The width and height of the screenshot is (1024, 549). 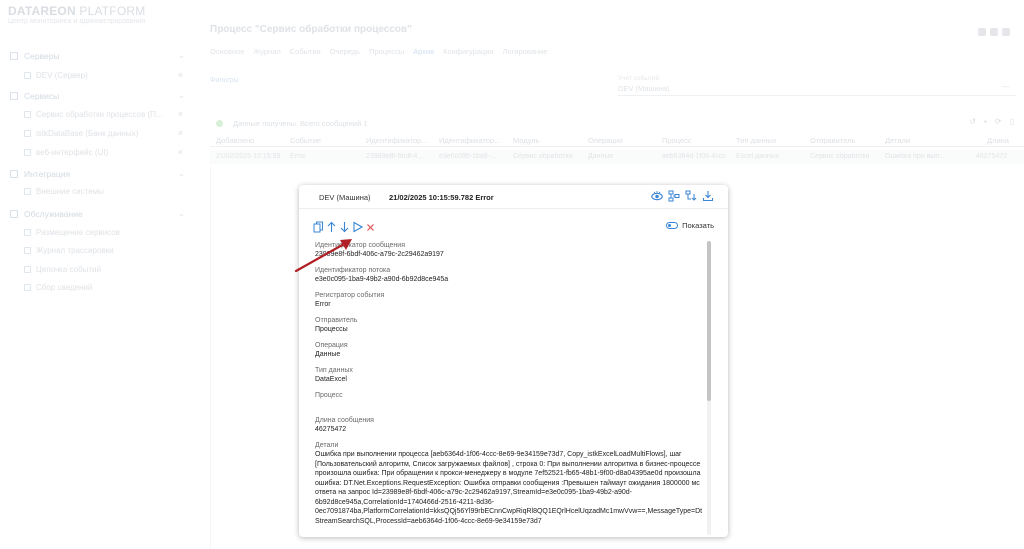 I want to click on arrow-up-icon, so click(x=331, y=227).